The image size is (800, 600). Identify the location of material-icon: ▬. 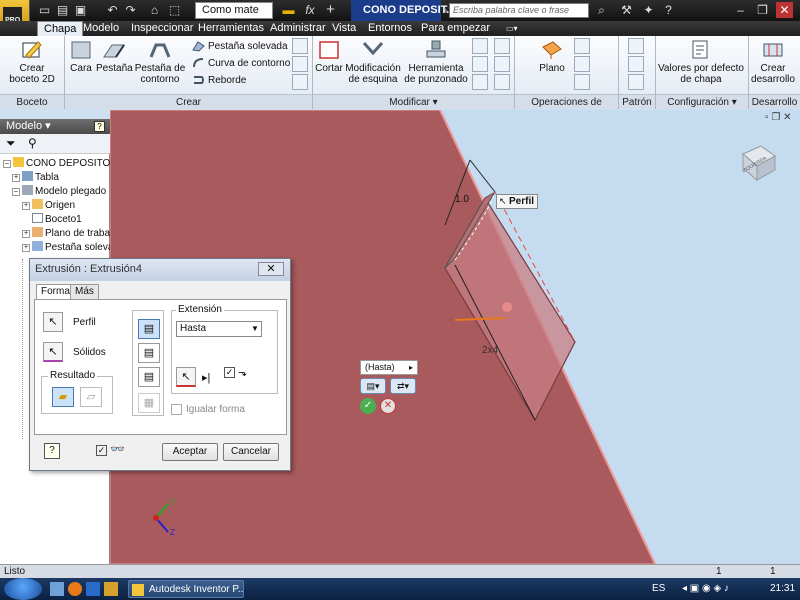
(288, 10).